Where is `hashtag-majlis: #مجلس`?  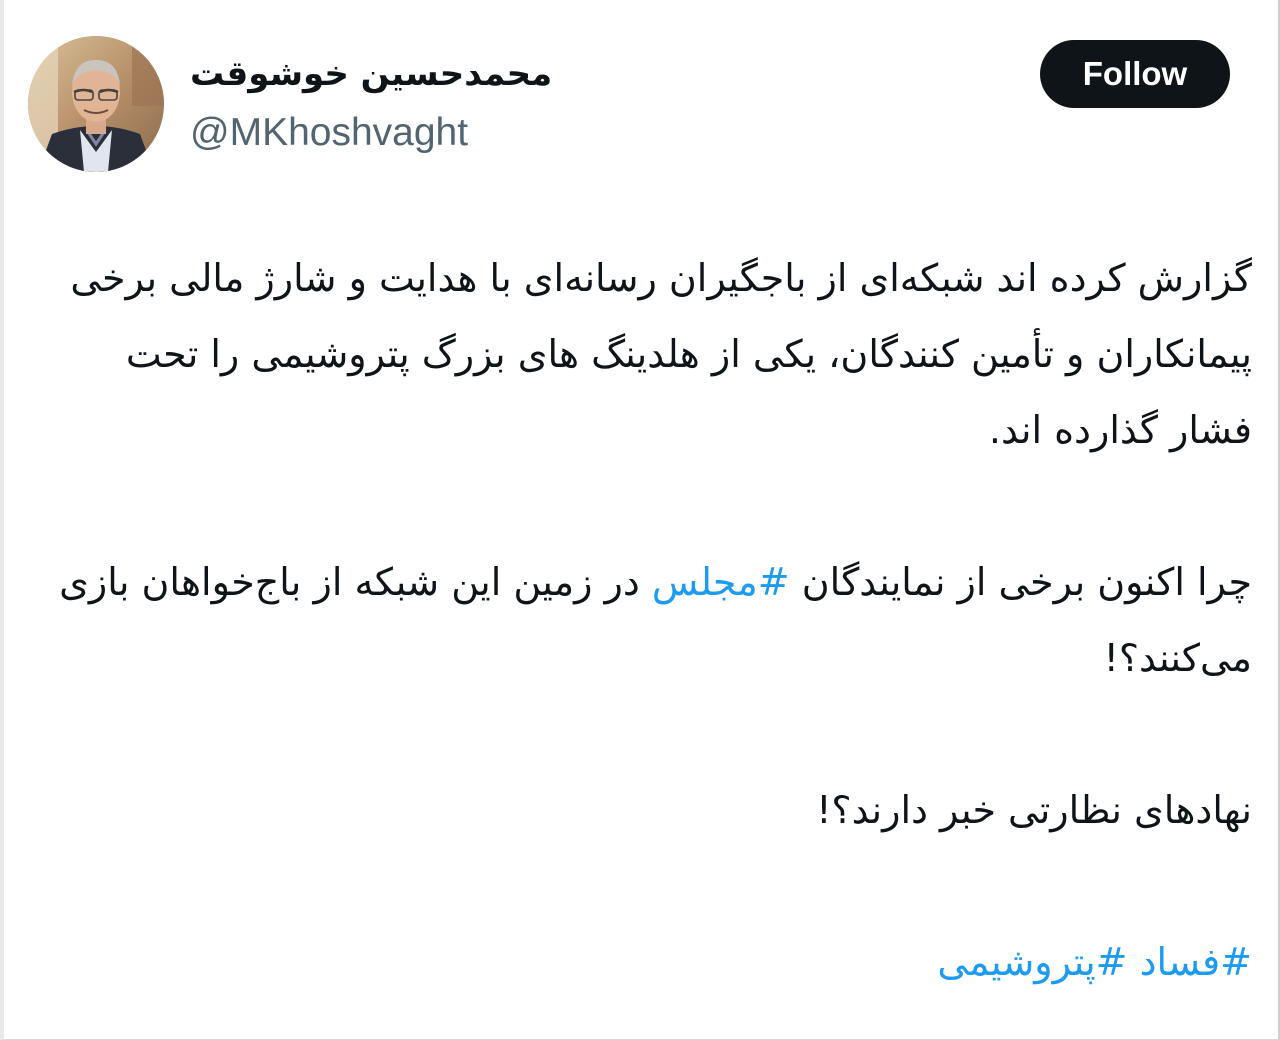 hashtag-majlis: #مجلس is located at coordinates (721, 582).